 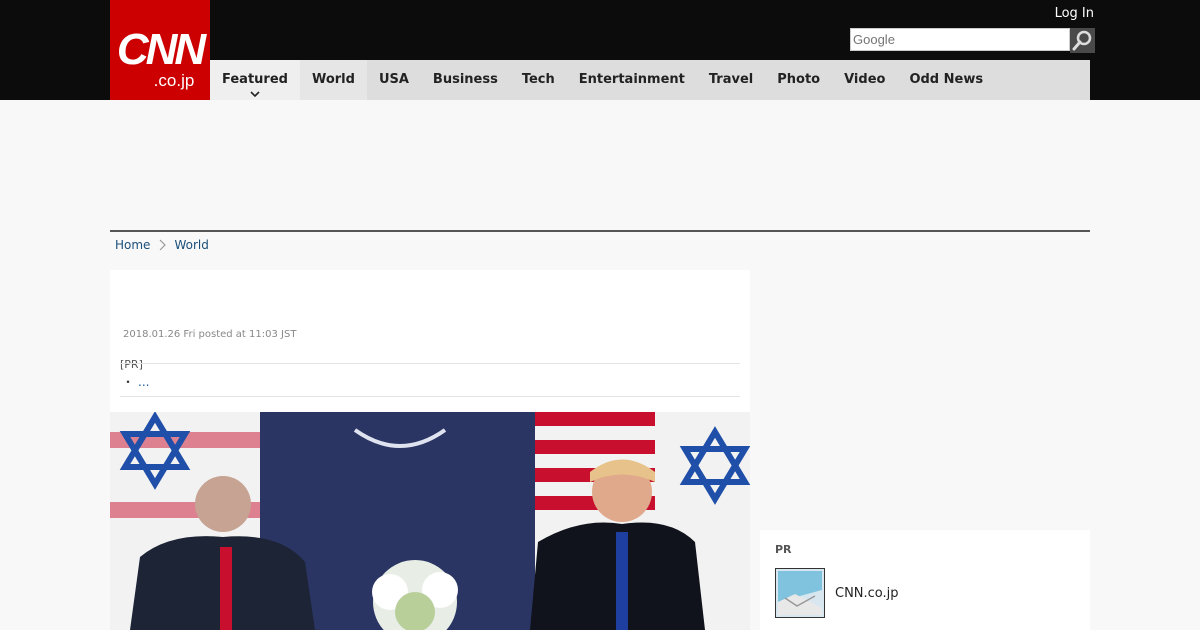 I want to click on nav-label: USA, so click(x=393, y=79).